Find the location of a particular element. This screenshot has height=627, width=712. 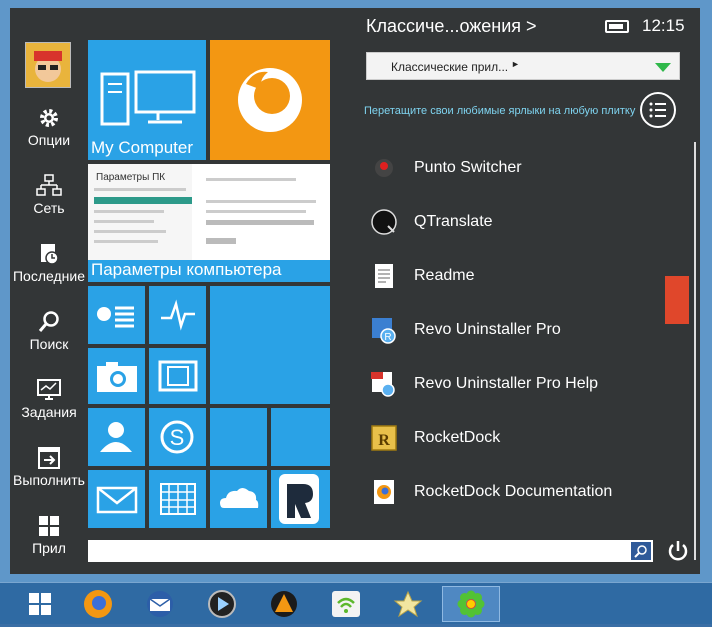

search-input is located at coordinates (359, 551).